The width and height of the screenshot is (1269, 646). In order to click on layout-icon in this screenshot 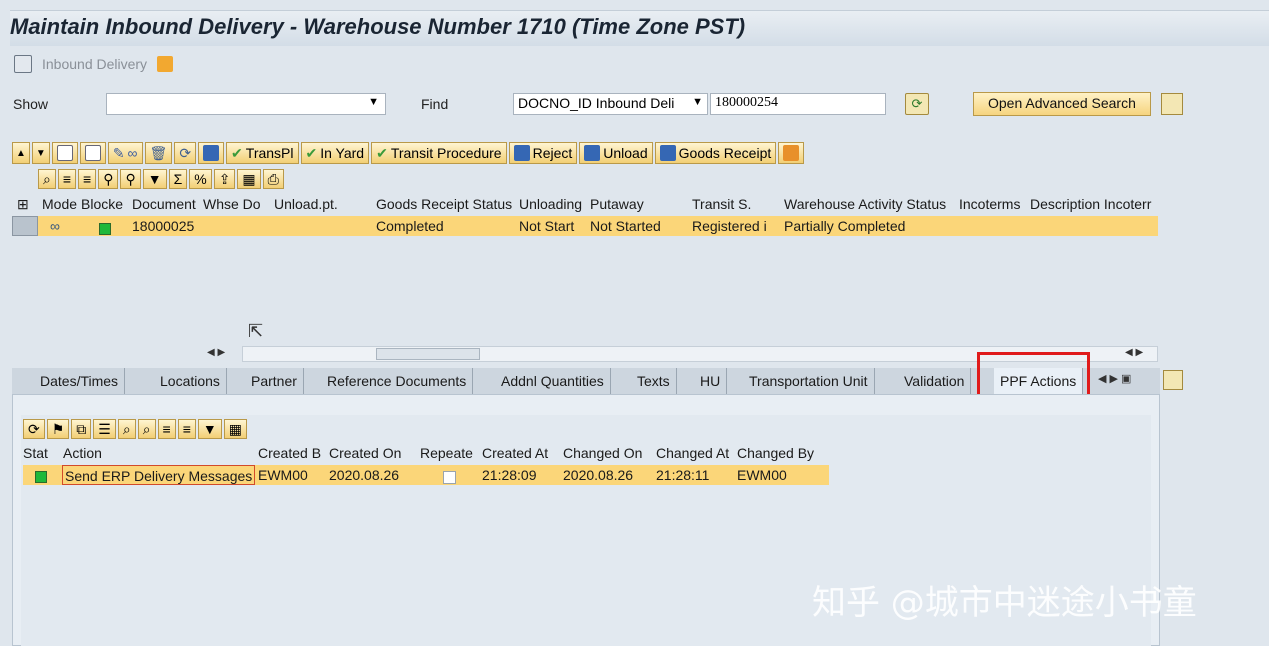, I will do `click(1172, 104)`.